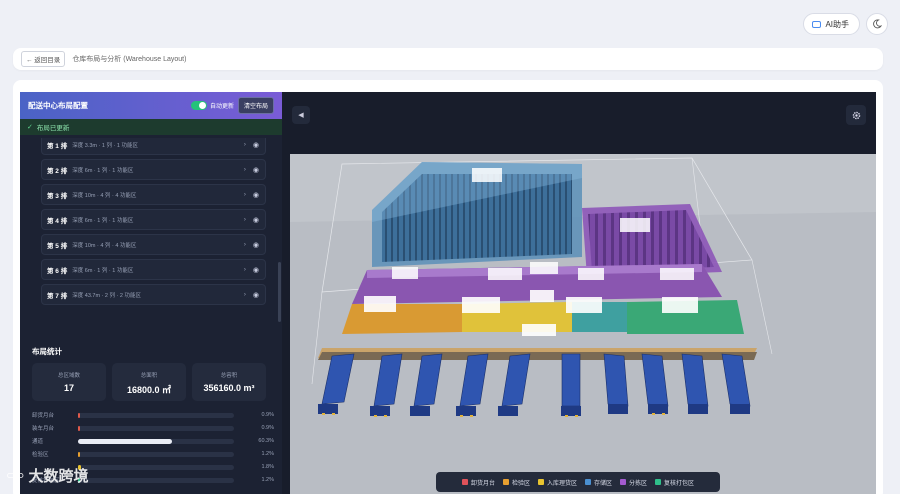 Image resolution: width=900 pixels, height=494 pixels. Describe the element at coordinates (15, 476) in the screenshot. I see `logo-icon: ⊂⊃` at that location.